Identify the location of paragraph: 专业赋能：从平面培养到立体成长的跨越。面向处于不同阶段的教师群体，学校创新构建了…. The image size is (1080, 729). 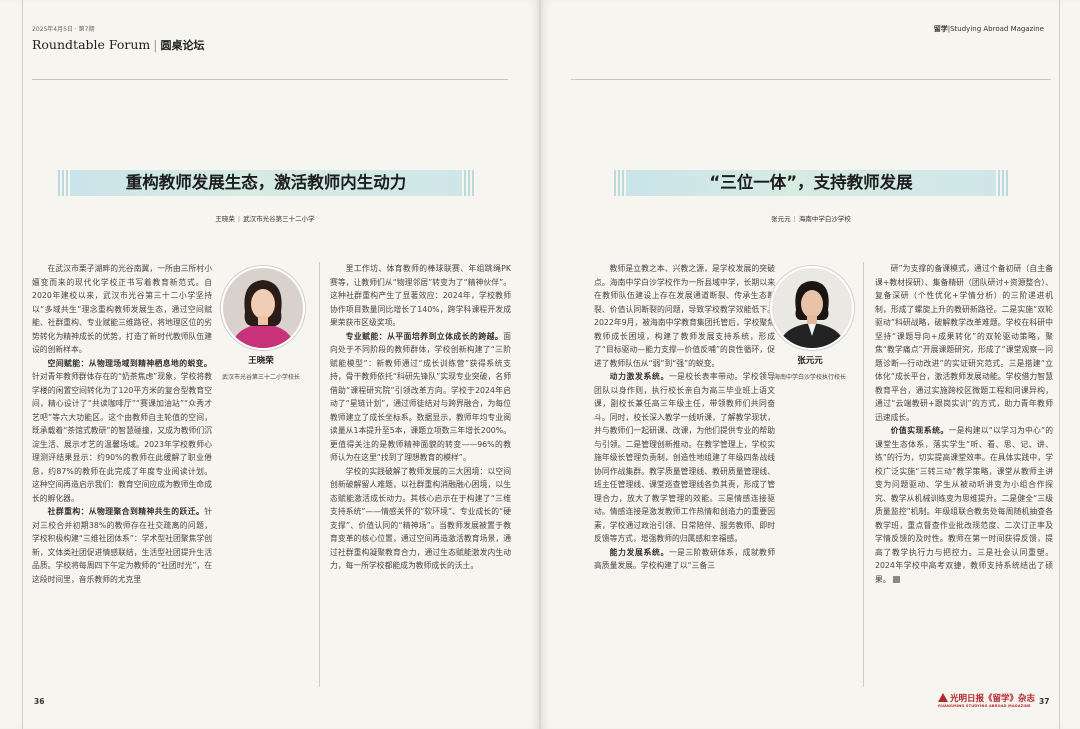
(420, 397).